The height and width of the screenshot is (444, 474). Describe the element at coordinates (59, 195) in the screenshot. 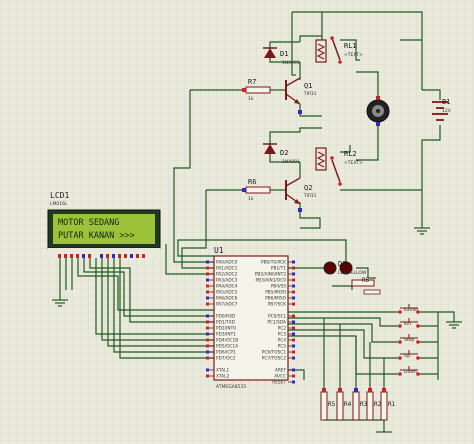

I see `lcd-label: LCD1` at that location.